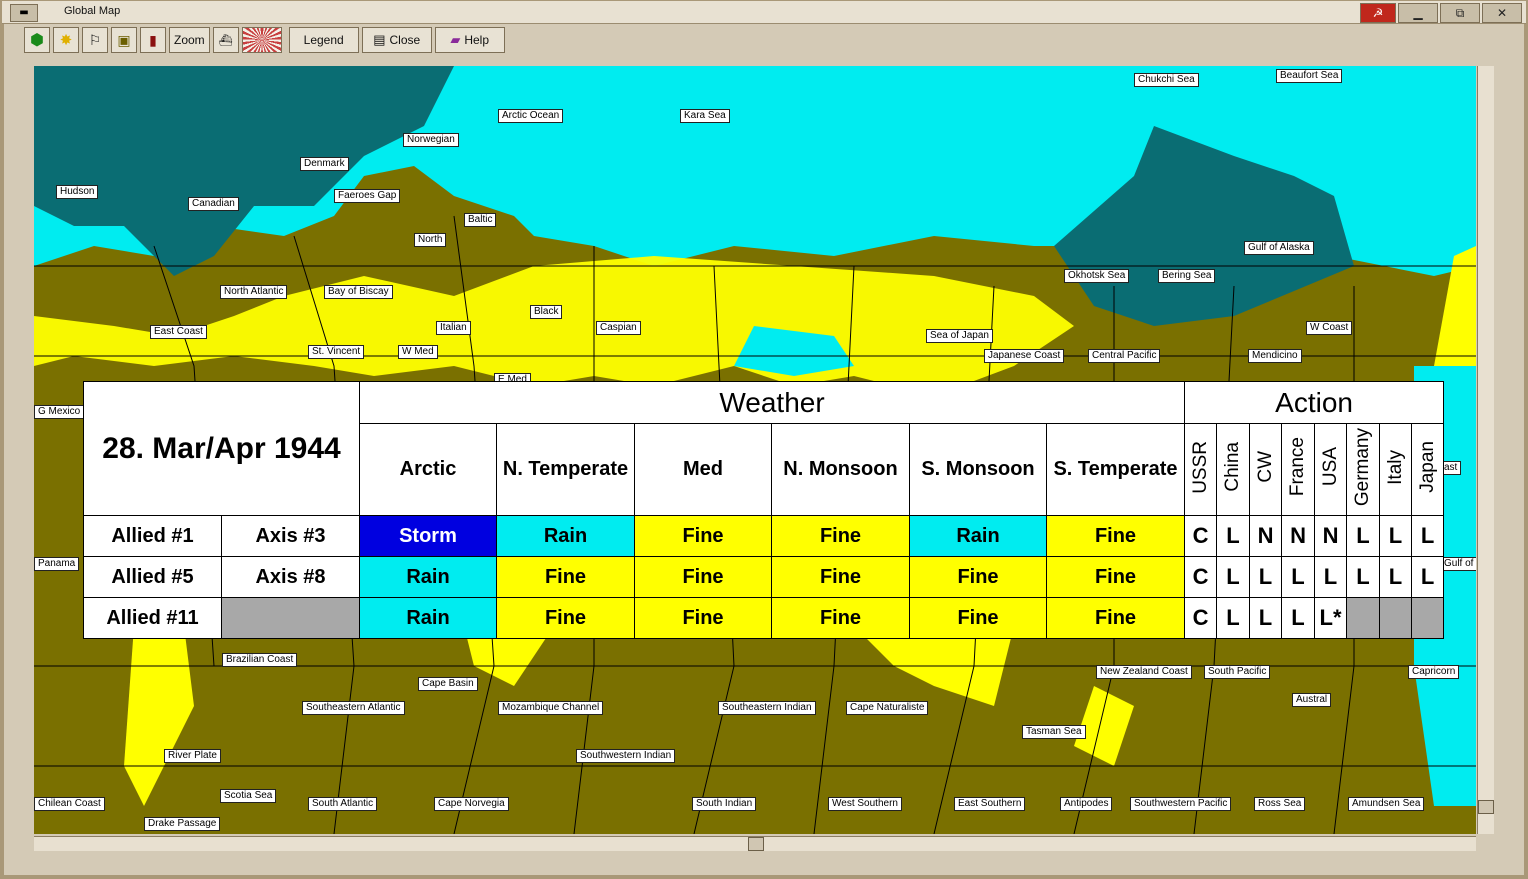  Describe the element at coordinates (1460, 13) in the screenshot. I see `restore-button: ⧉` at that location.